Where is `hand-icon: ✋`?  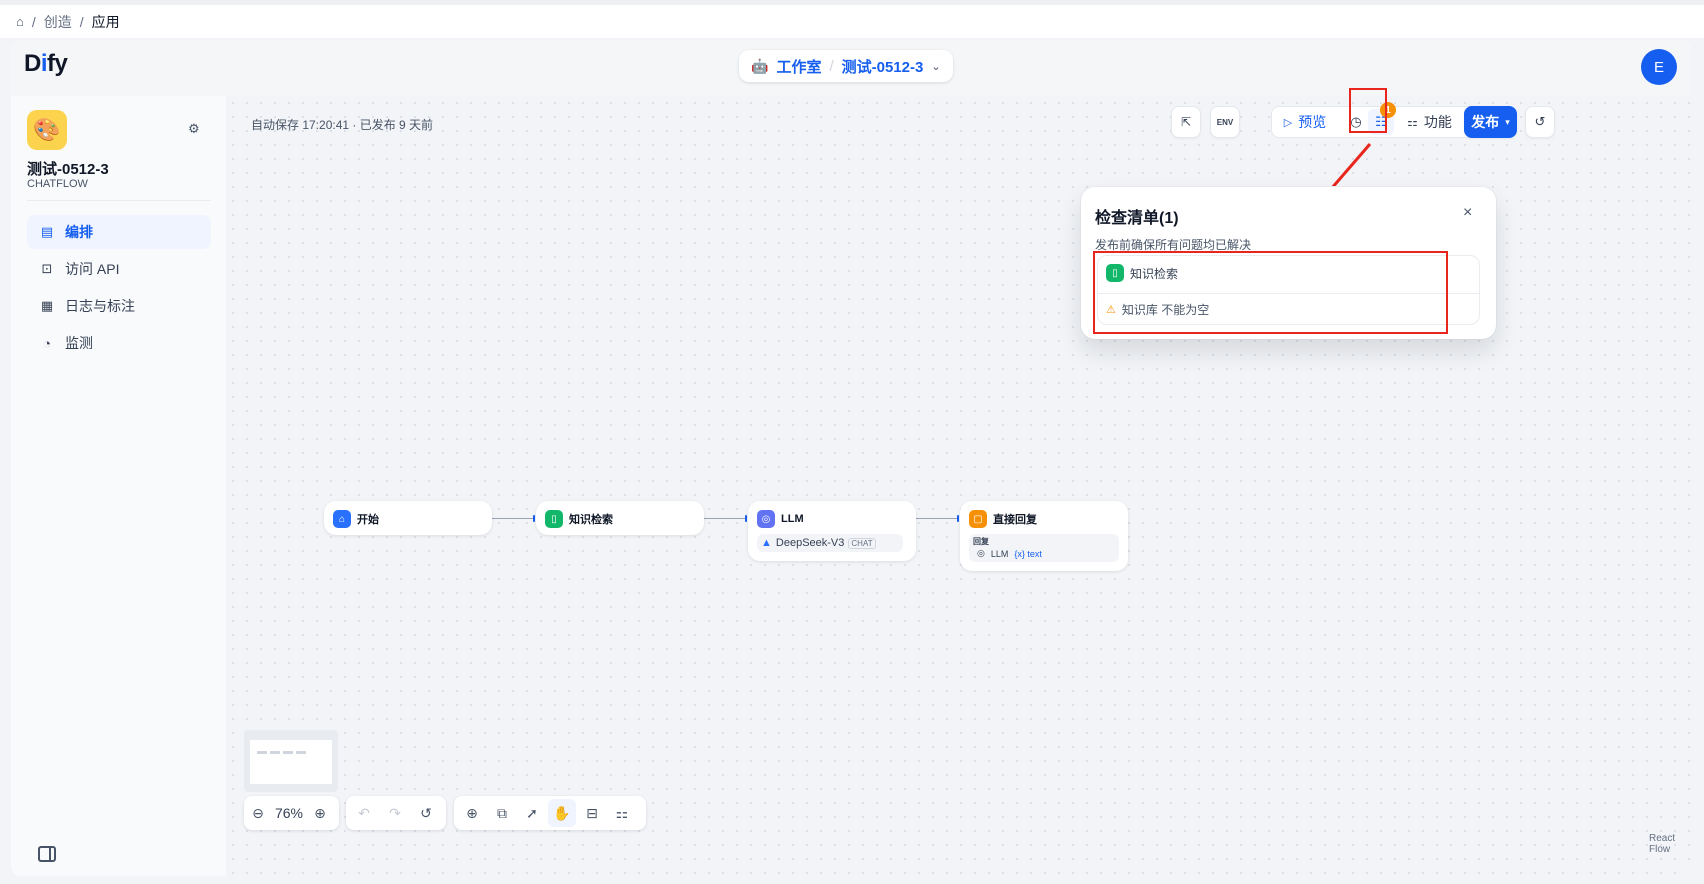 hand-icon: ✋ is located at coordinates (562, 813).